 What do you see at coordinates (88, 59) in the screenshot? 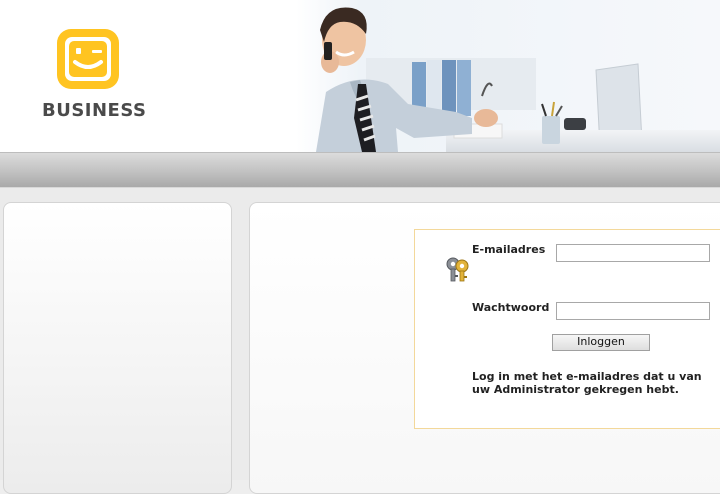
I see `smiley-wink-logo-icon` at bounding box center [88, 59].